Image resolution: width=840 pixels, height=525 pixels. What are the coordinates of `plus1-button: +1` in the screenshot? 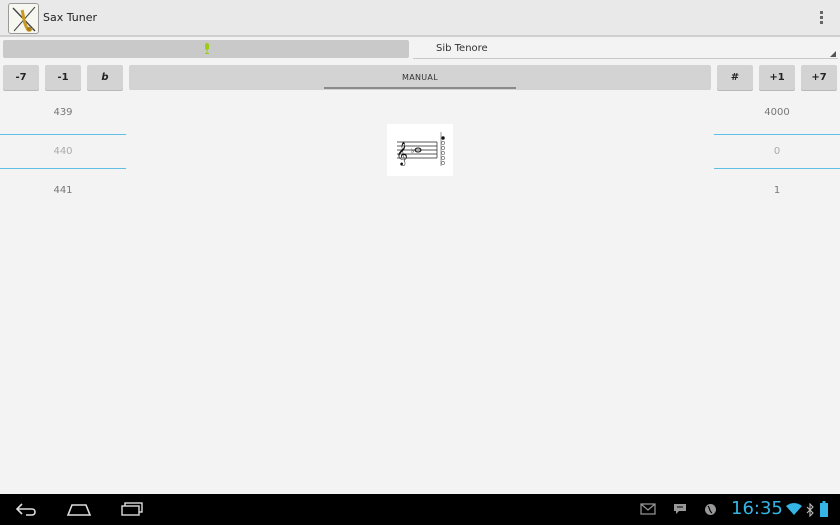 It's located at (777, 77).